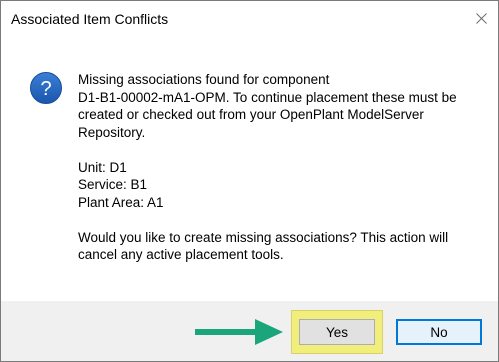 The height and width of the screenshot is (362, 499). What do you see at coordinates (204, 79) in the screenshot?
I see `message-line-1: Missing associations found for component` at bounding box center [204, 79].